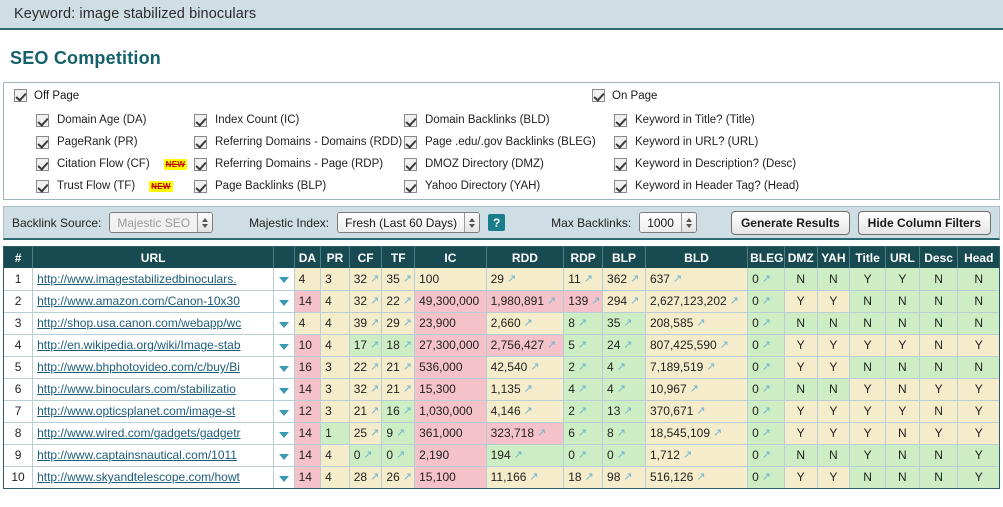  What do you see at coordinates (139, 323) in the screenshot?
I see `result-url-link: http://shop.usa.canon.com/webapp/wc` at bounding box center [139, 323].